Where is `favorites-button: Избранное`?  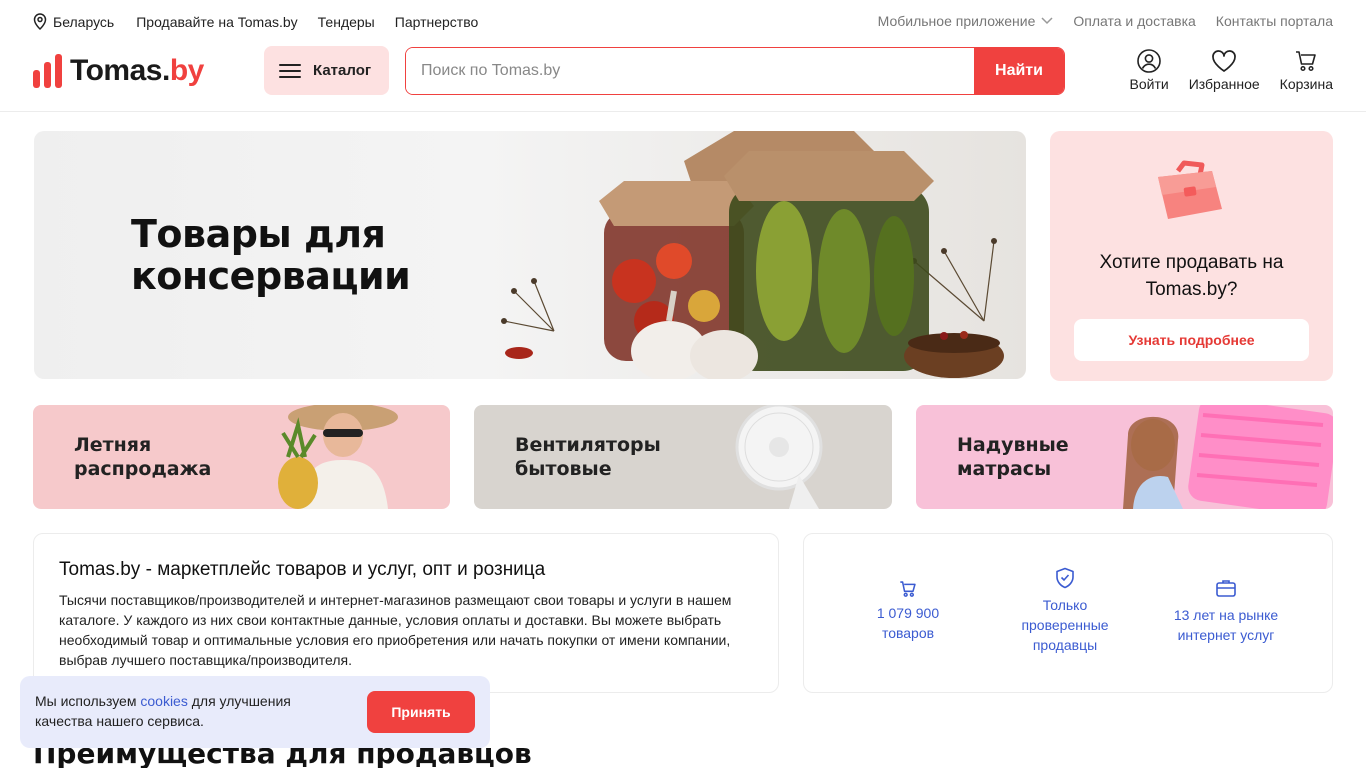
favorites-button: Избранное is located at coordinates (1224, 70).